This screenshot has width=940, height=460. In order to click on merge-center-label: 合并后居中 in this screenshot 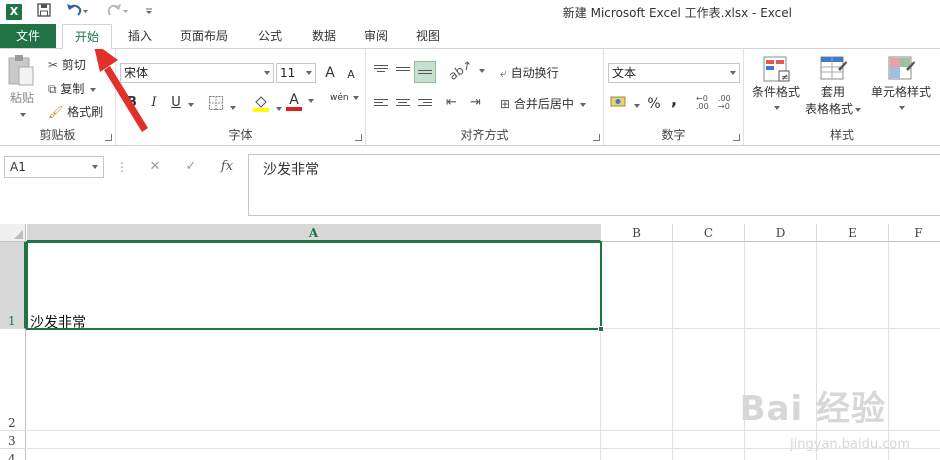, I will do `click(543, 104)`.